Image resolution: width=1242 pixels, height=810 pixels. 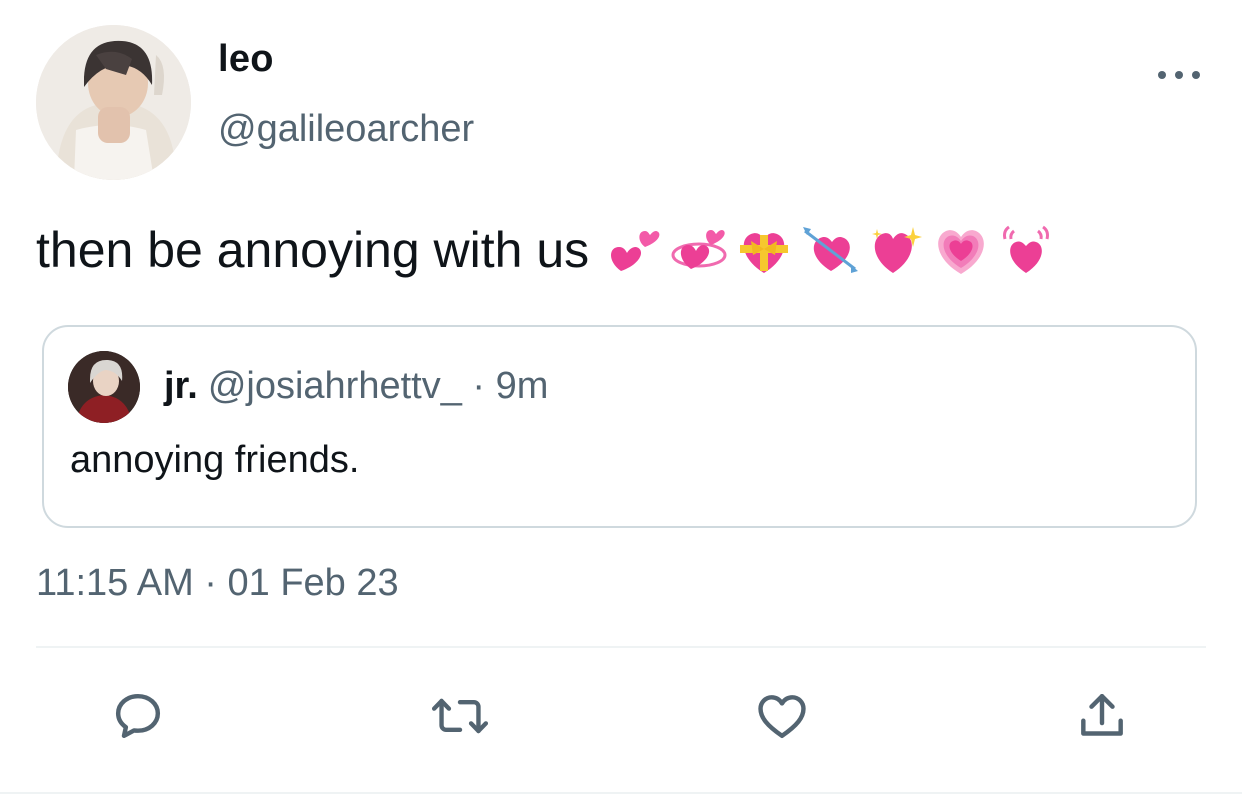 I want to click on reply-button, so click(x=138, y=716).